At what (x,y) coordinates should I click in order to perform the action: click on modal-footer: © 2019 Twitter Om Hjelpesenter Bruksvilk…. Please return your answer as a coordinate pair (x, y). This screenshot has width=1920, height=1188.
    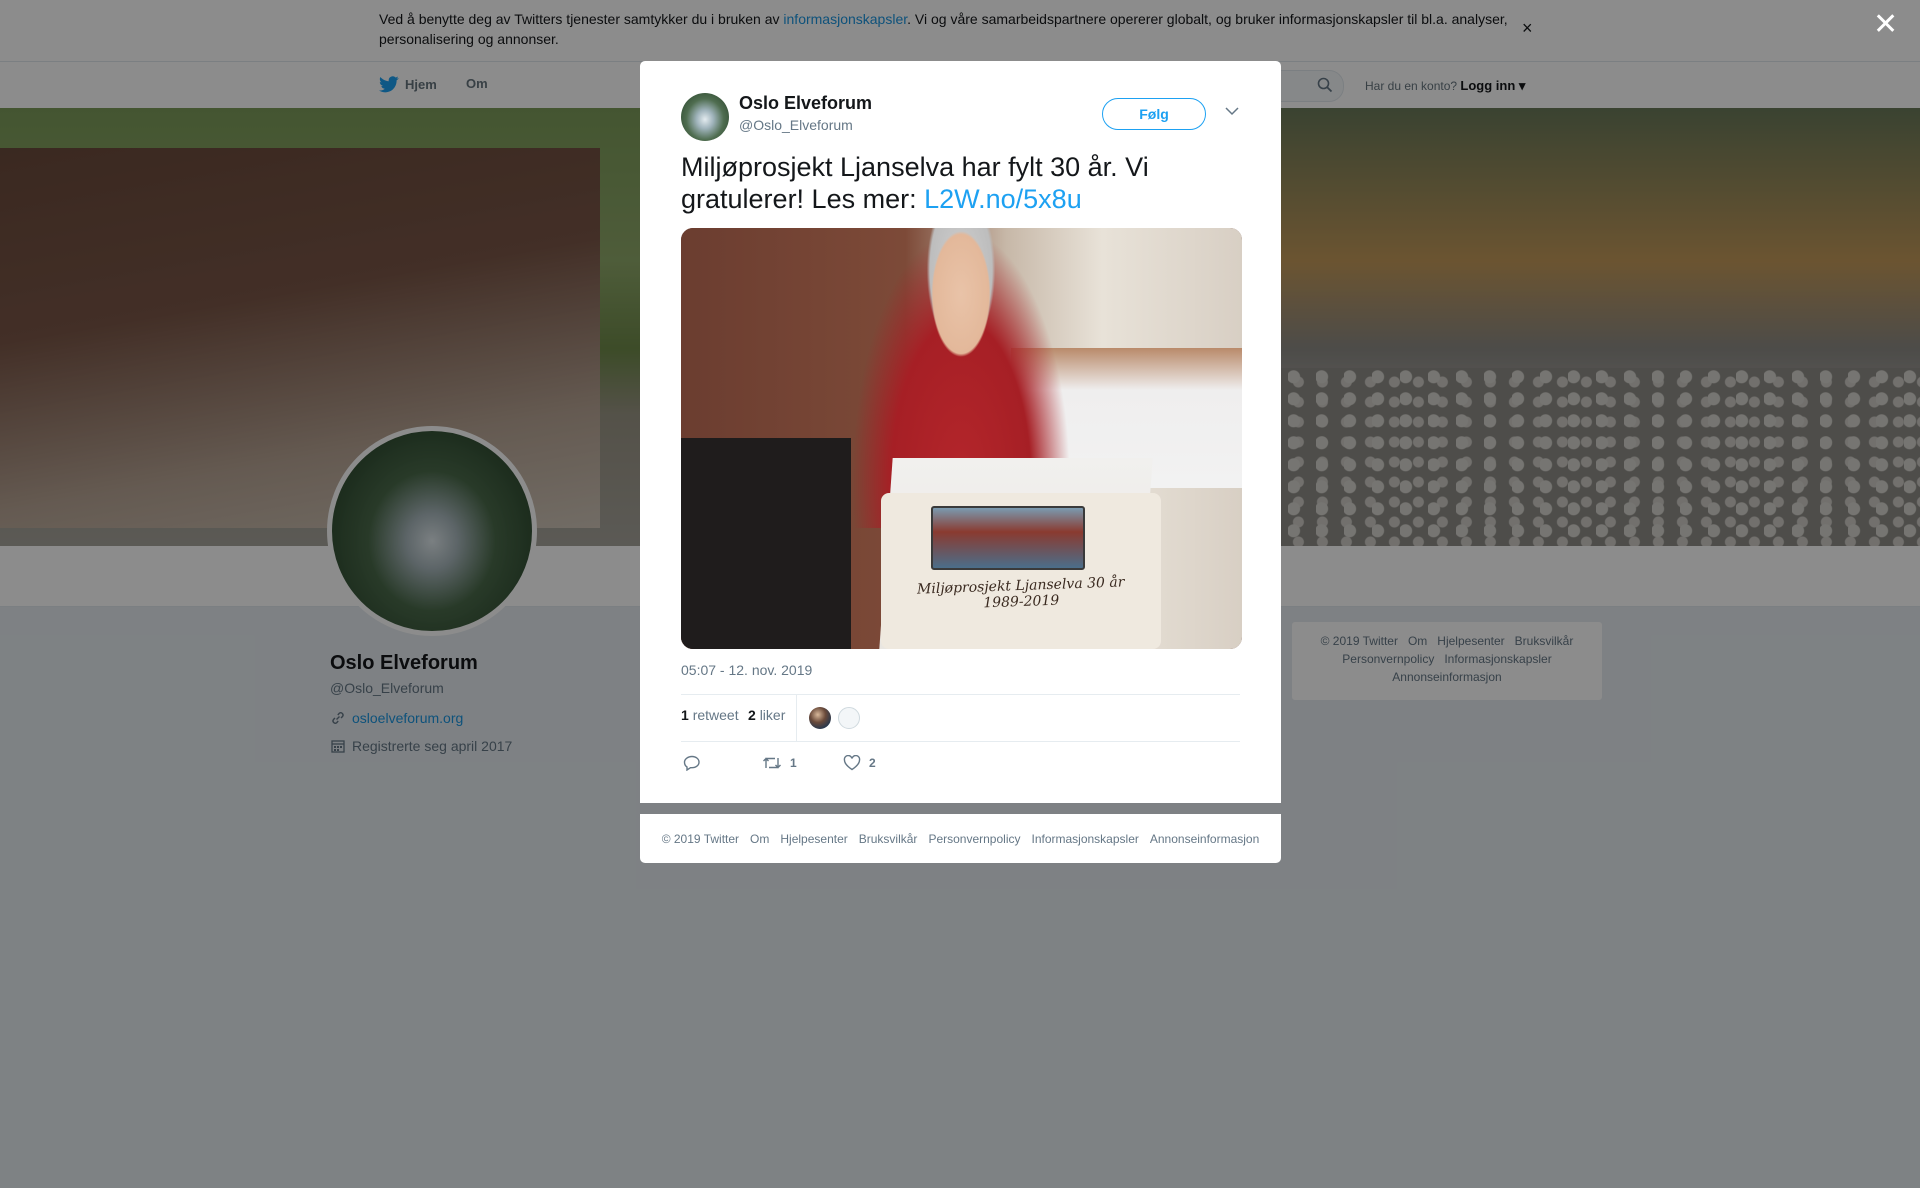
    Looking at the image, I should click on (960, 838).